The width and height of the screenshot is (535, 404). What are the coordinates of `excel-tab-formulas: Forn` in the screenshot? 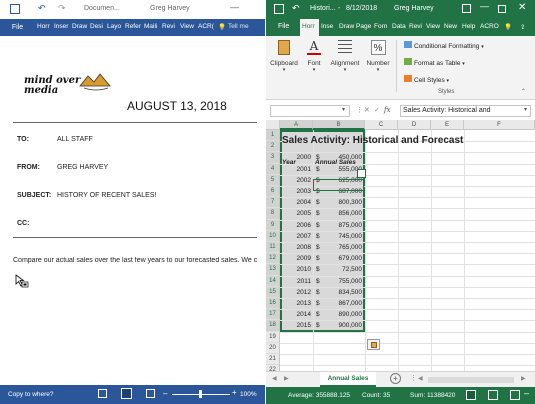 It's located at (380, 26).